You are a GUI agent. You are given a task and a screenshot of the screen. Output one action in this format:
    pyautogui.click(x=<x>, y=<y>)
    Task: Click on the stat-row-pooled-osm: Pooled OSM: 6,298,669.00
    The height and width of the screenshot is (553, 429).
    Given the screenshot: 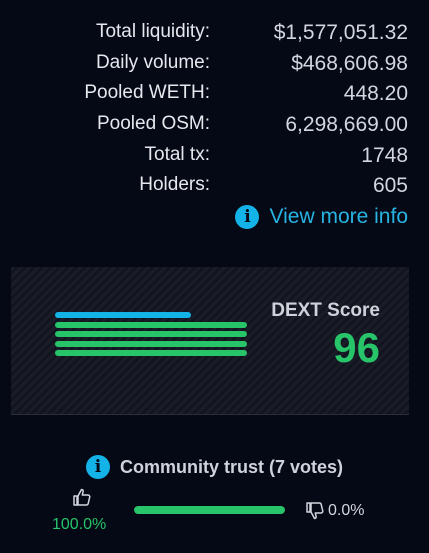 What is the action you would take?
    pyautogui.click(x=214, y=125)
    